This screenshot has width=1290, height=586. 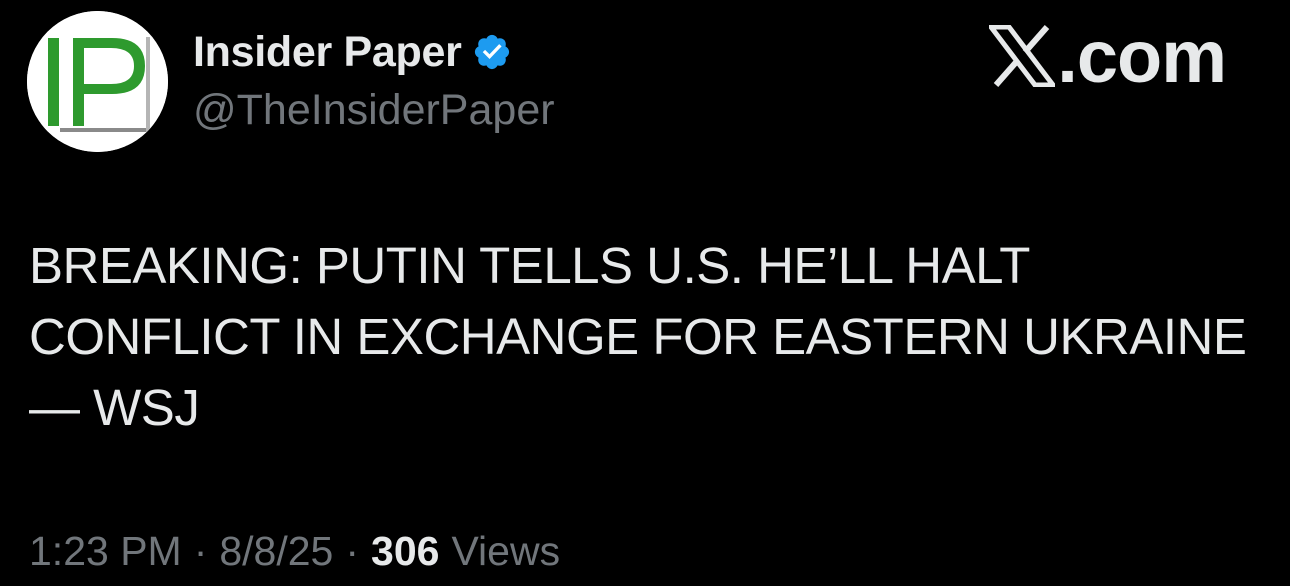 I want to click on author-display-name: Insider Paper, so click(x=327, y=52).